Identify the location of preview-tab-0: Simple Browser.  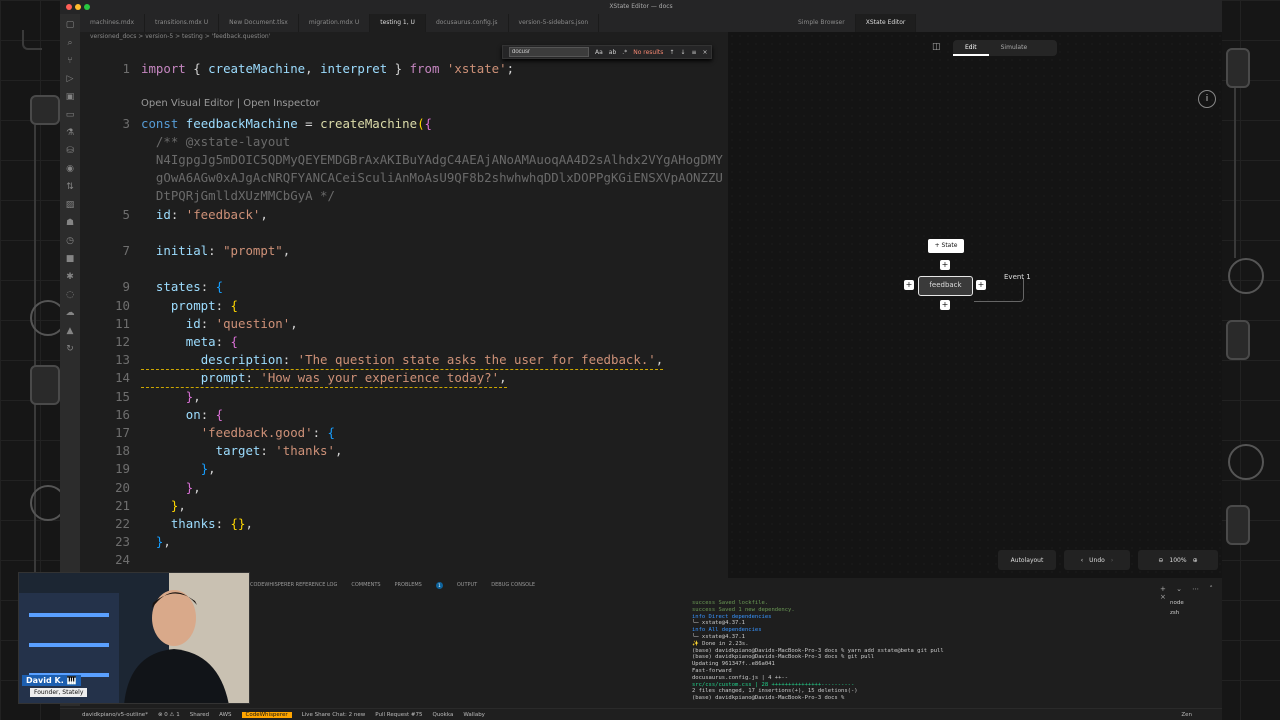
(822, 23).